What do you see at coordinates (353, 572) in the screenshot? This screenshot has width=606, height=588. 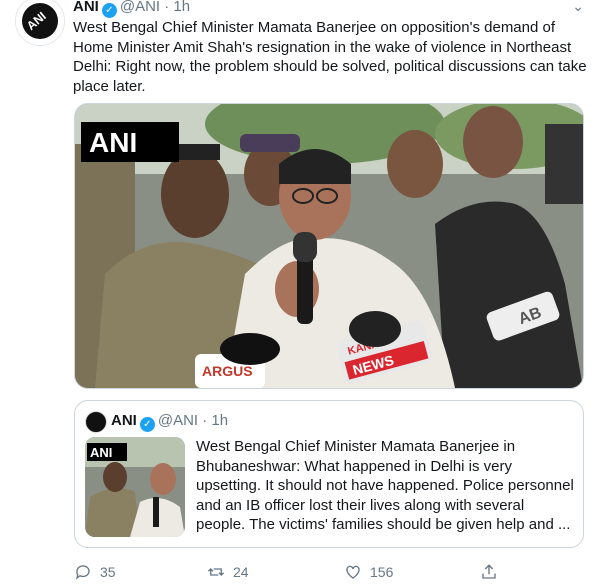 I see `heart-icon` at bounding box center [353, 572].